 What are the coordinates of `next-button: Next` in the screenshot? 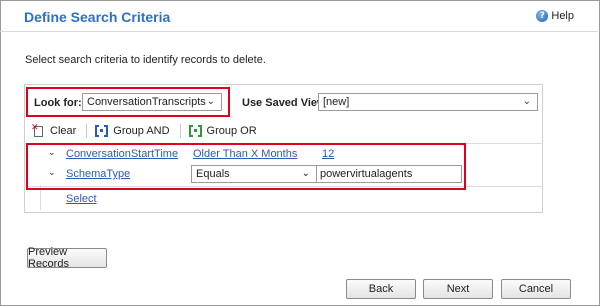 It's located at (458, 289).